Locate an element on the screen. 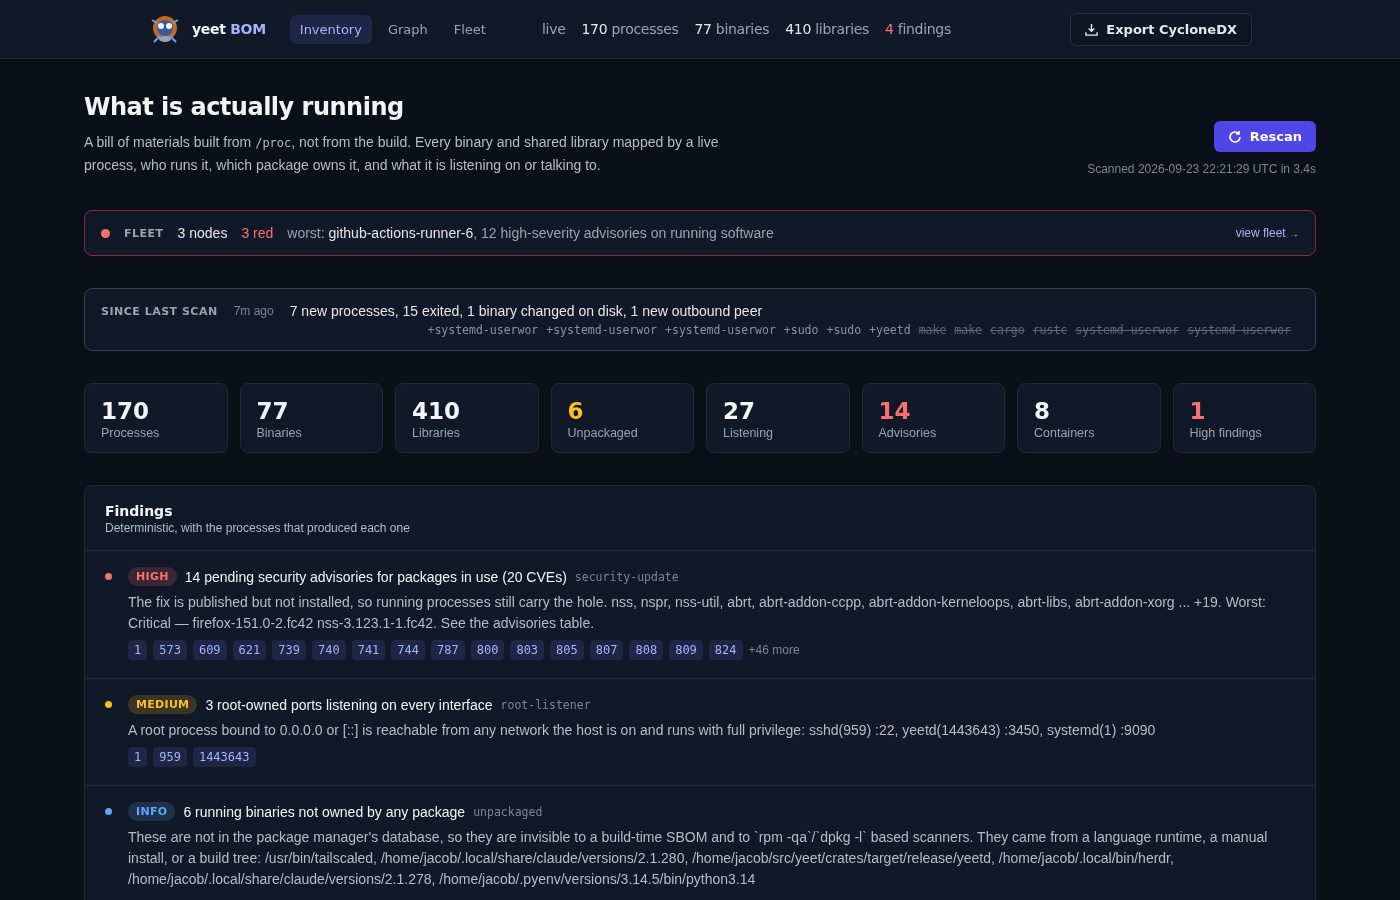 The image size is (1400, 900). pid-chip: 573 is located at coordinates (170, 650).